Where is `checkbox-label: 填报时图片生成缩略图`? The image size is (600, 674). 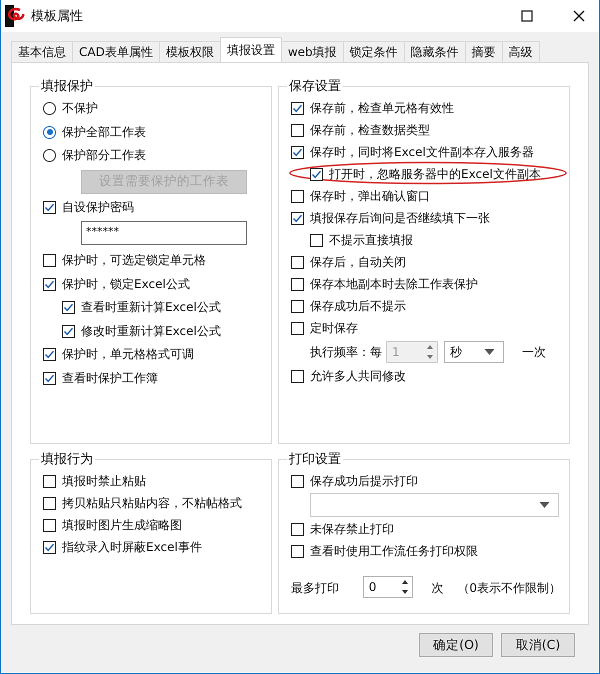 checkbox-label: 填报时图片生成缩略图 is located at coordinates (122, 525).